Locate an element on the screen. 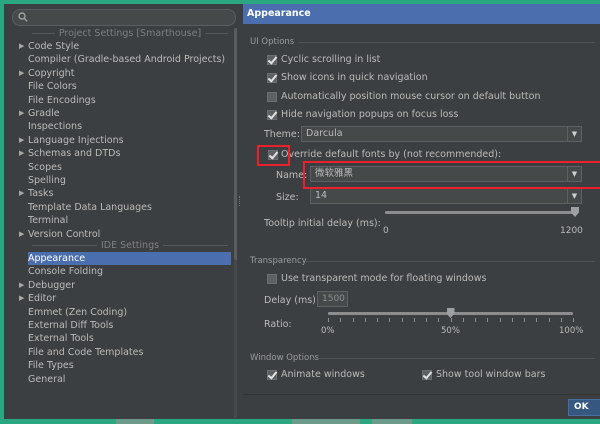  auto-mouse-checkbox is located at coordinates (272, 97).